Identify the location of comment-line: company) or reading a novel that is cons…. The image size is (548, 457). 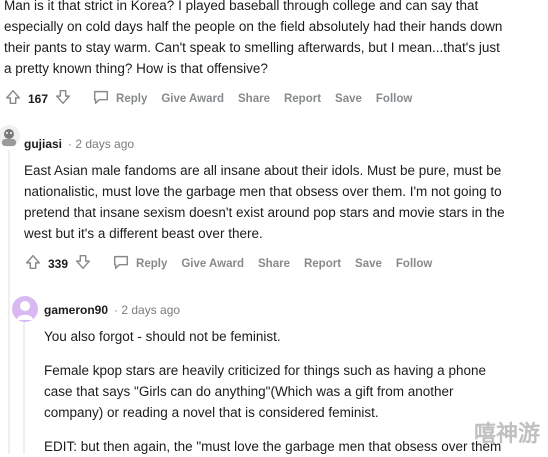
(211, 412).